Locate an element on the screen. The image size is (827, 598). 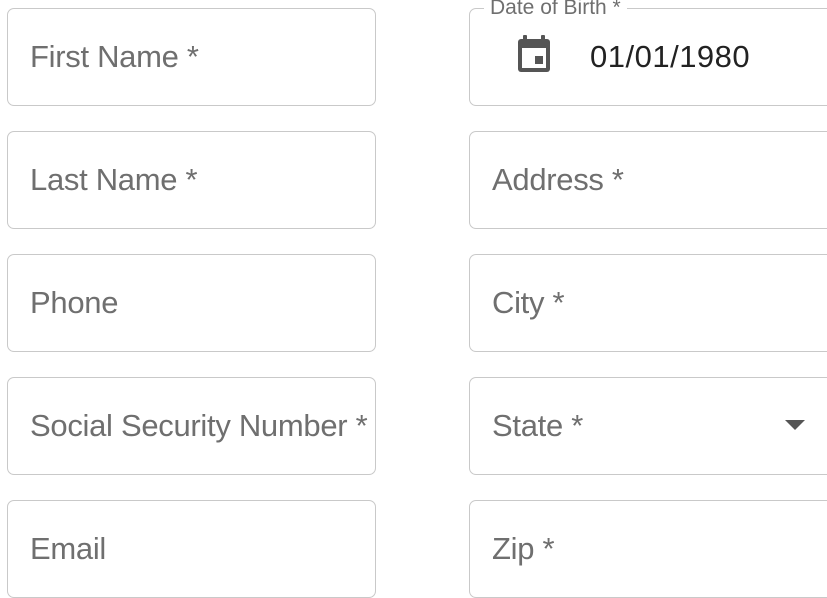
state-select: State * is located at coordinates (648, 426).